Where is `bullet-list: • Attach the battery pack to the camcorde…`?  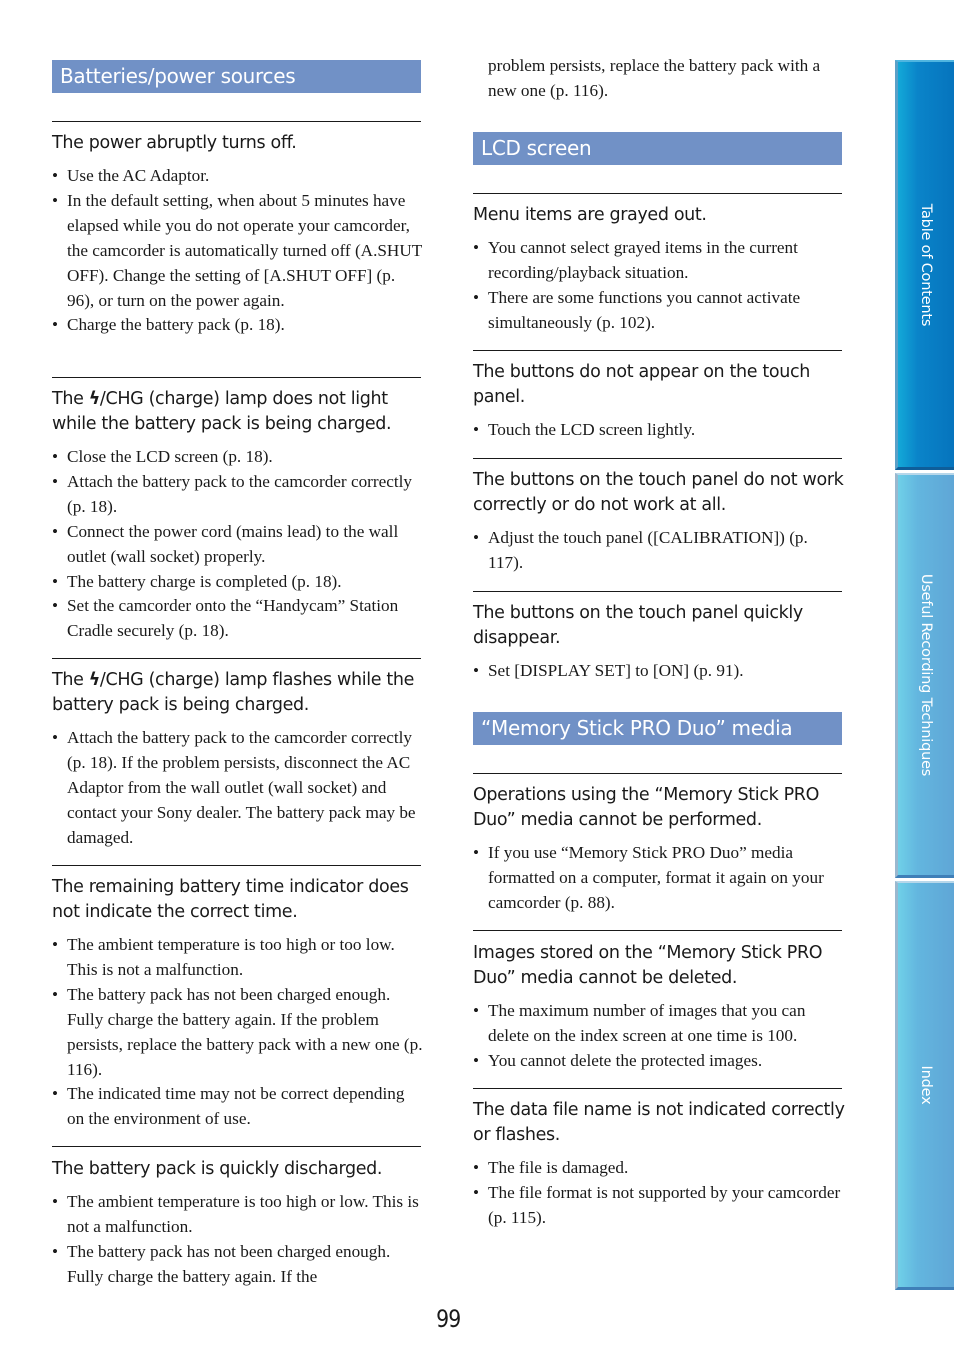
bullet-list: • Attach the battery pack to the camcorde… is located at coordinates (238, 788).